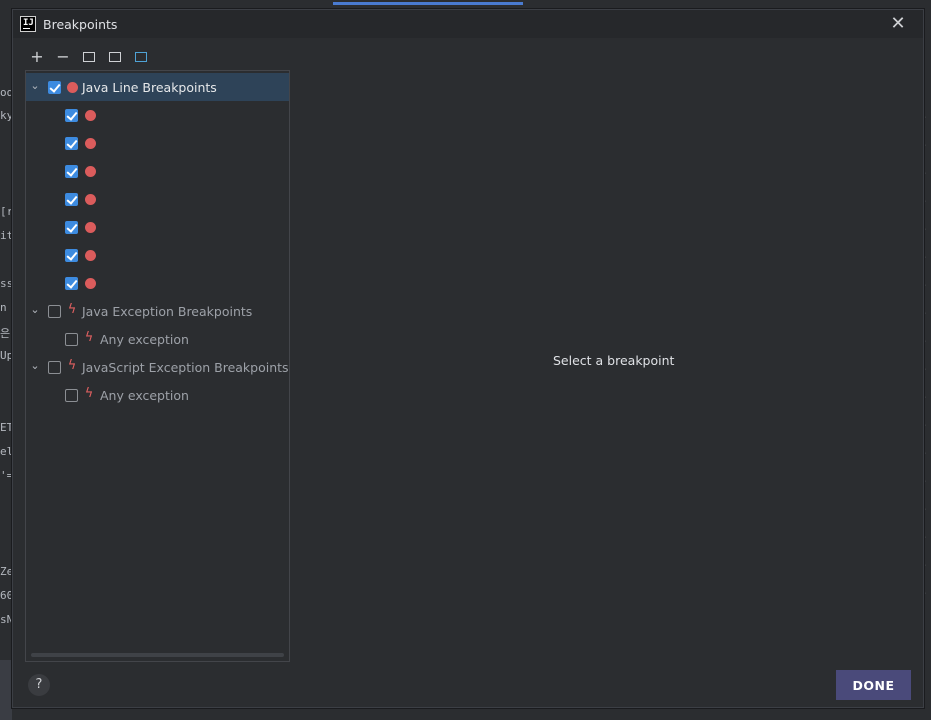 The image size is (931, 720). I want to click on tree-group-java-exception-breakpoints: ⌄ ϟ Java Exception Breakpoints, so click(157, 311).